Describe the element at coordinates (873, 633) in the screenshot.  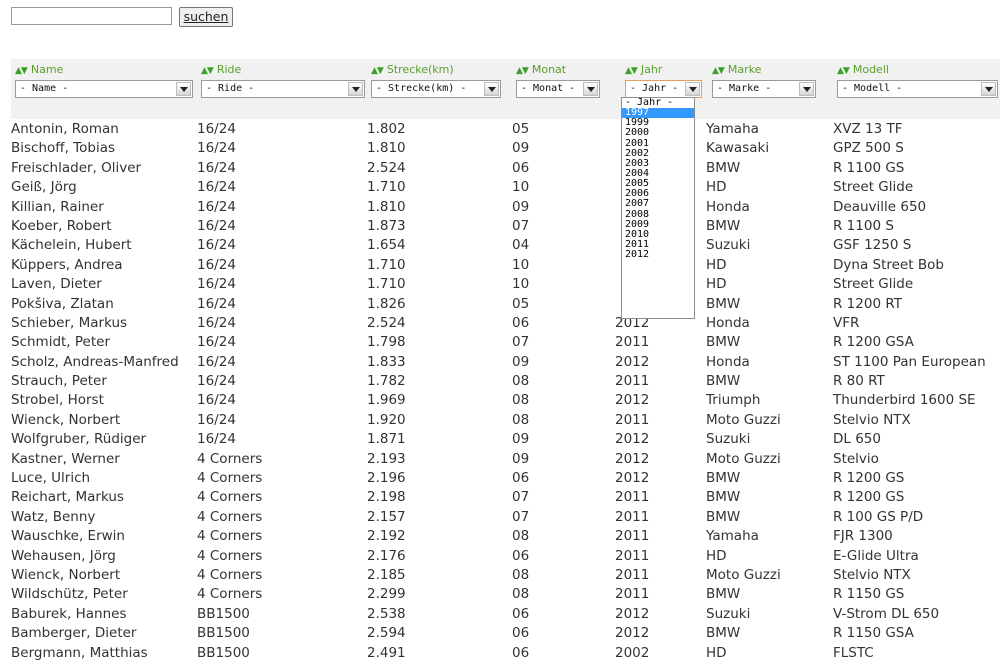
I see `cell-modell: R 1150 GSA` at that location.